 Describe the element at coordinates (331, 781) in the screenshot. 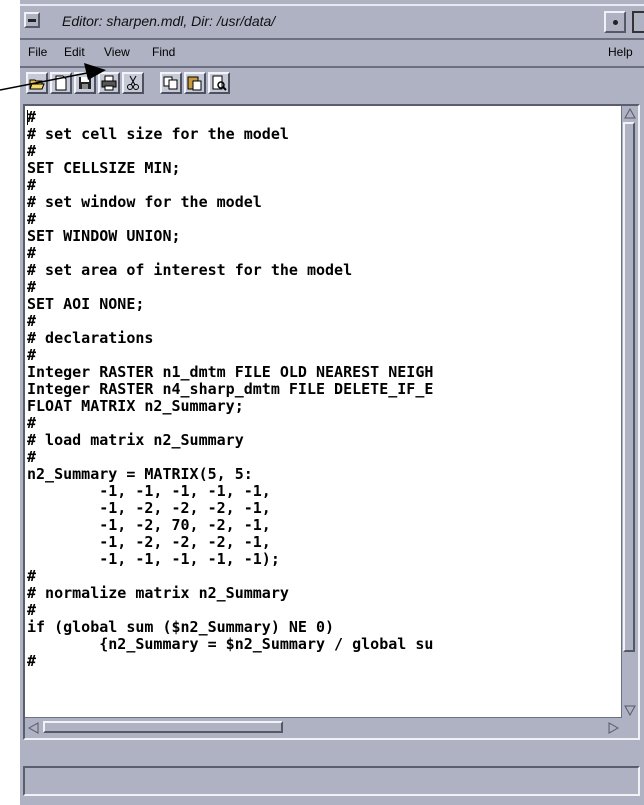

I see `status-bar` at that location.